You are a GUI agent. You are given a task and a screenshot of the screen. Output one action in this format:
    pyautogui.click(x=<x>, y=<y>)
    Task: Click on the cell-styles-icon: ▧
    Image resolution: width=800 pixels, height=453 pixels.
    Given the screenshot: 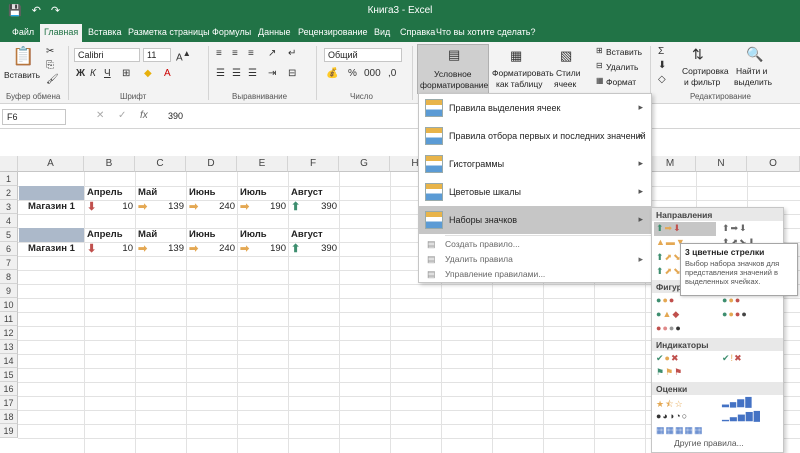 What is the action you would take?
    pyautogui.click(x=566, y=56)
    